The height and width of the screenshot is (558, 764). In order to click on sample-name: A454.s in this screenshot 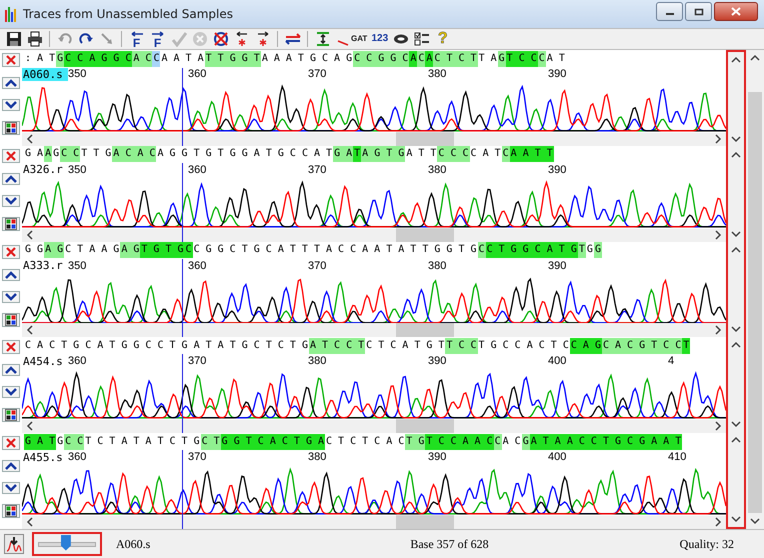, I will do `click(45, 361)`.